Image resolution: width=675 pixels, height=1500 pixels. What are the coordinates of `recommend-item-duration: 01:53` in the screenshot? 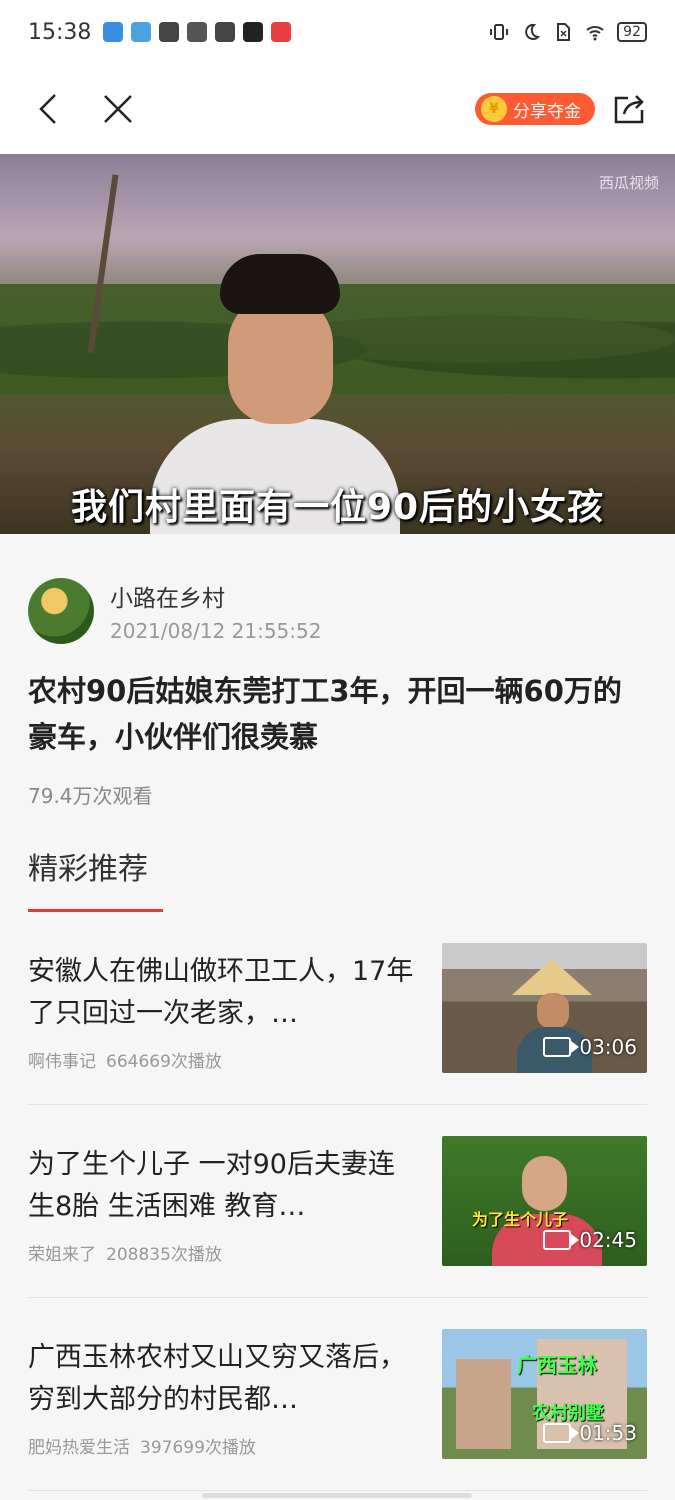 It's located at (590, 1433).